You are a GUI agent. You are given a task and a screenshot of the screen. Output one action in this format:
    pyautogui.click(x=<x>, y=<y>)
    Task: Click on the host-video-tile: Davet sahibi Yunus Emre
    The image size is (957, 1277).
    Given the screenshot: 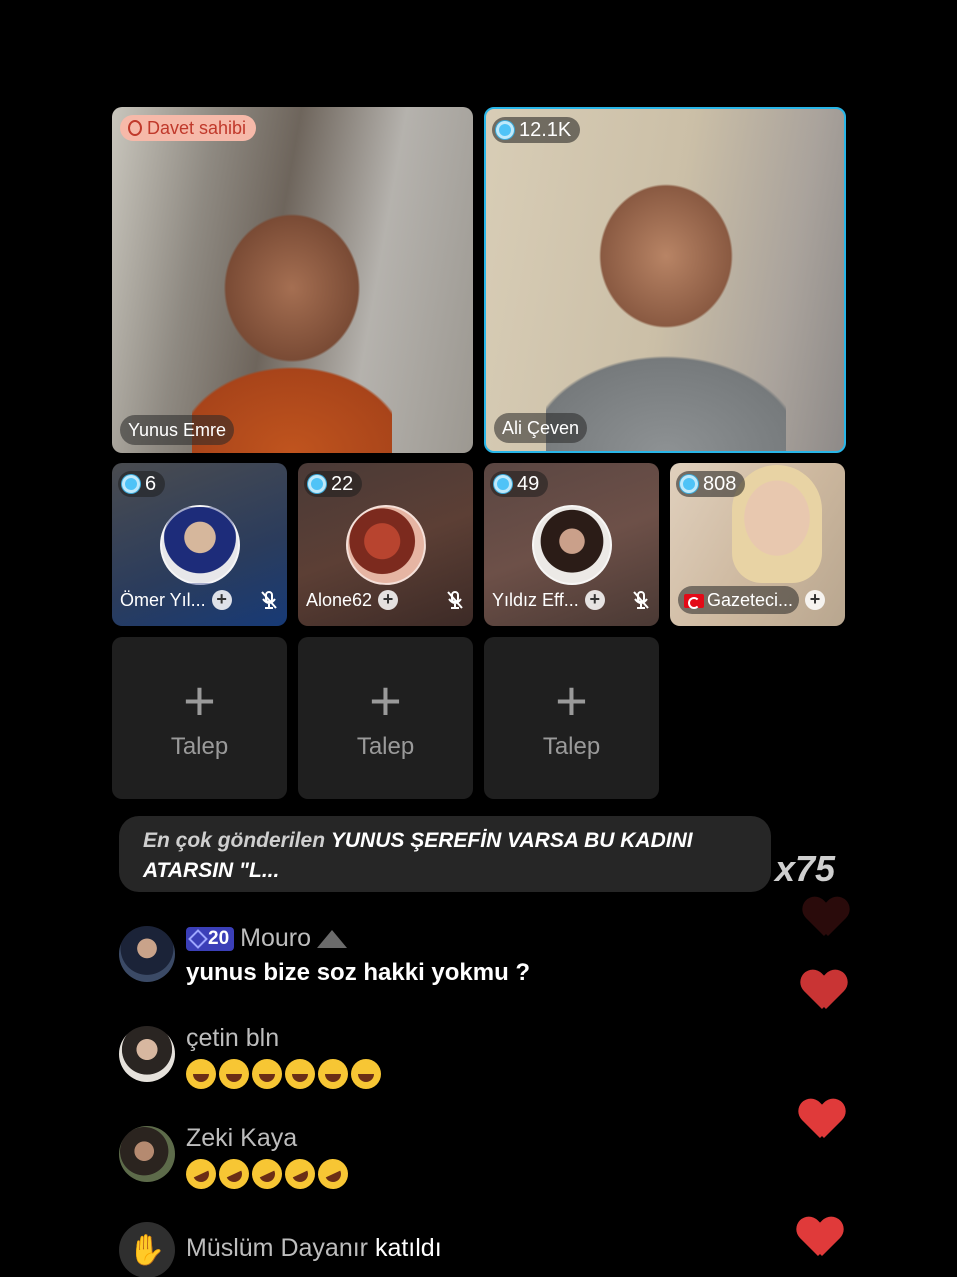 What is the action you would take?
    pyautogui.click(x=292, y=280)
    